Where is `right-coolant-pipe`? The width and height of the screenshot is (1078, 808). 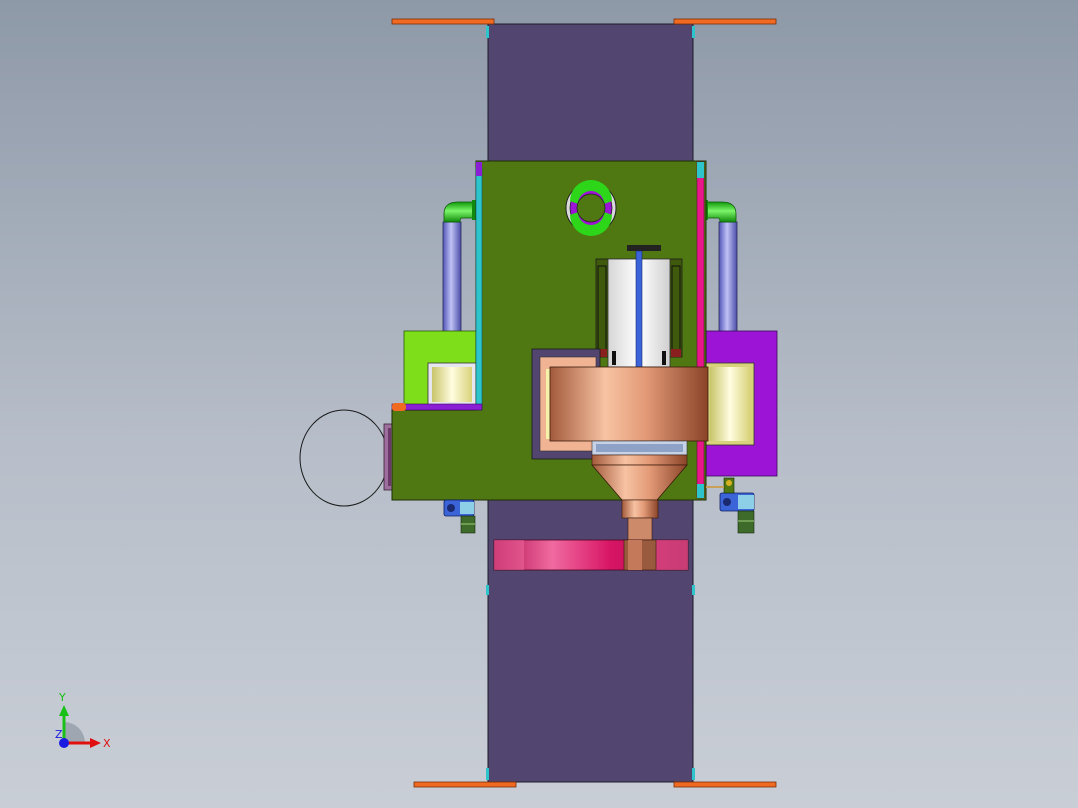
right-coolant-pipe is located at coordinates (700, 330).